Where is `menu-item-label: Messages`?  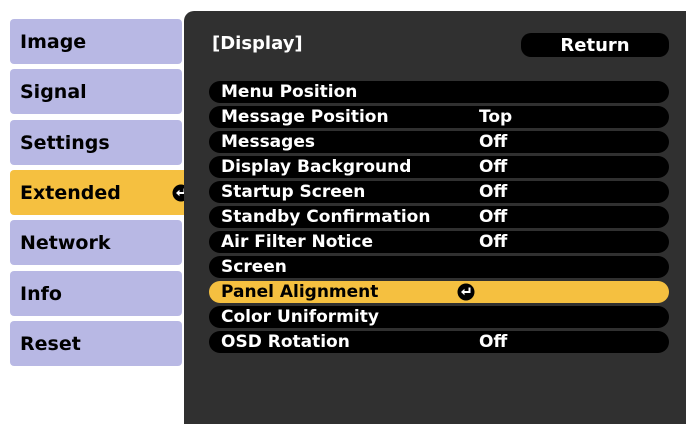
menu-item-label: Messages is located at coordinates (268, 142).